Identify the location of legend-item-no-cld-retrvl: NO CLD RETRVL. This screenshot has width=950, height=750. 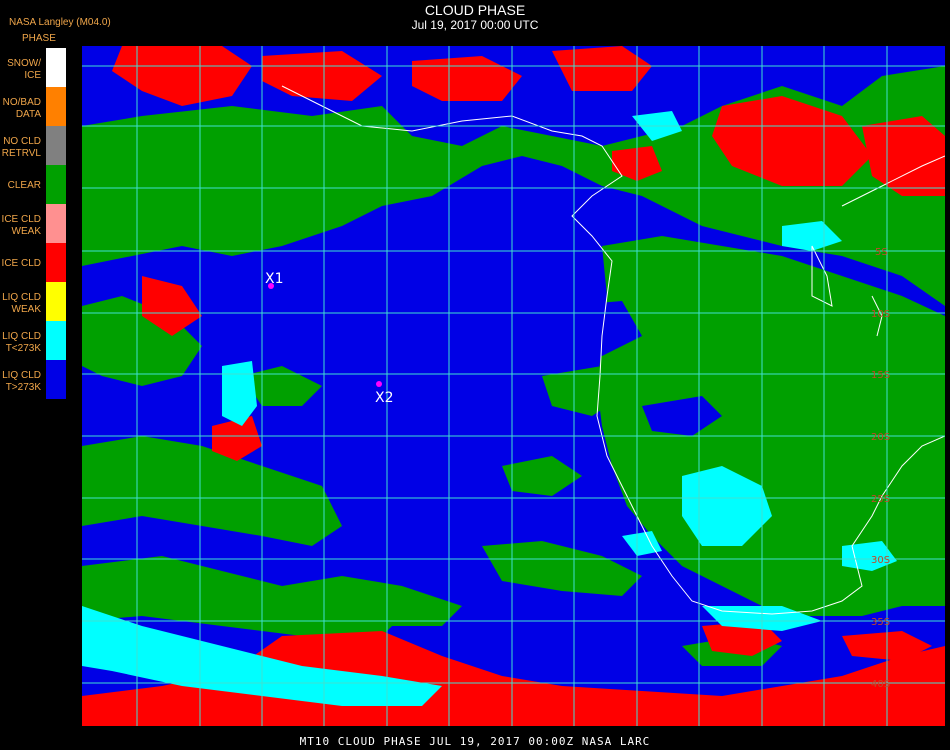
(33, 145).